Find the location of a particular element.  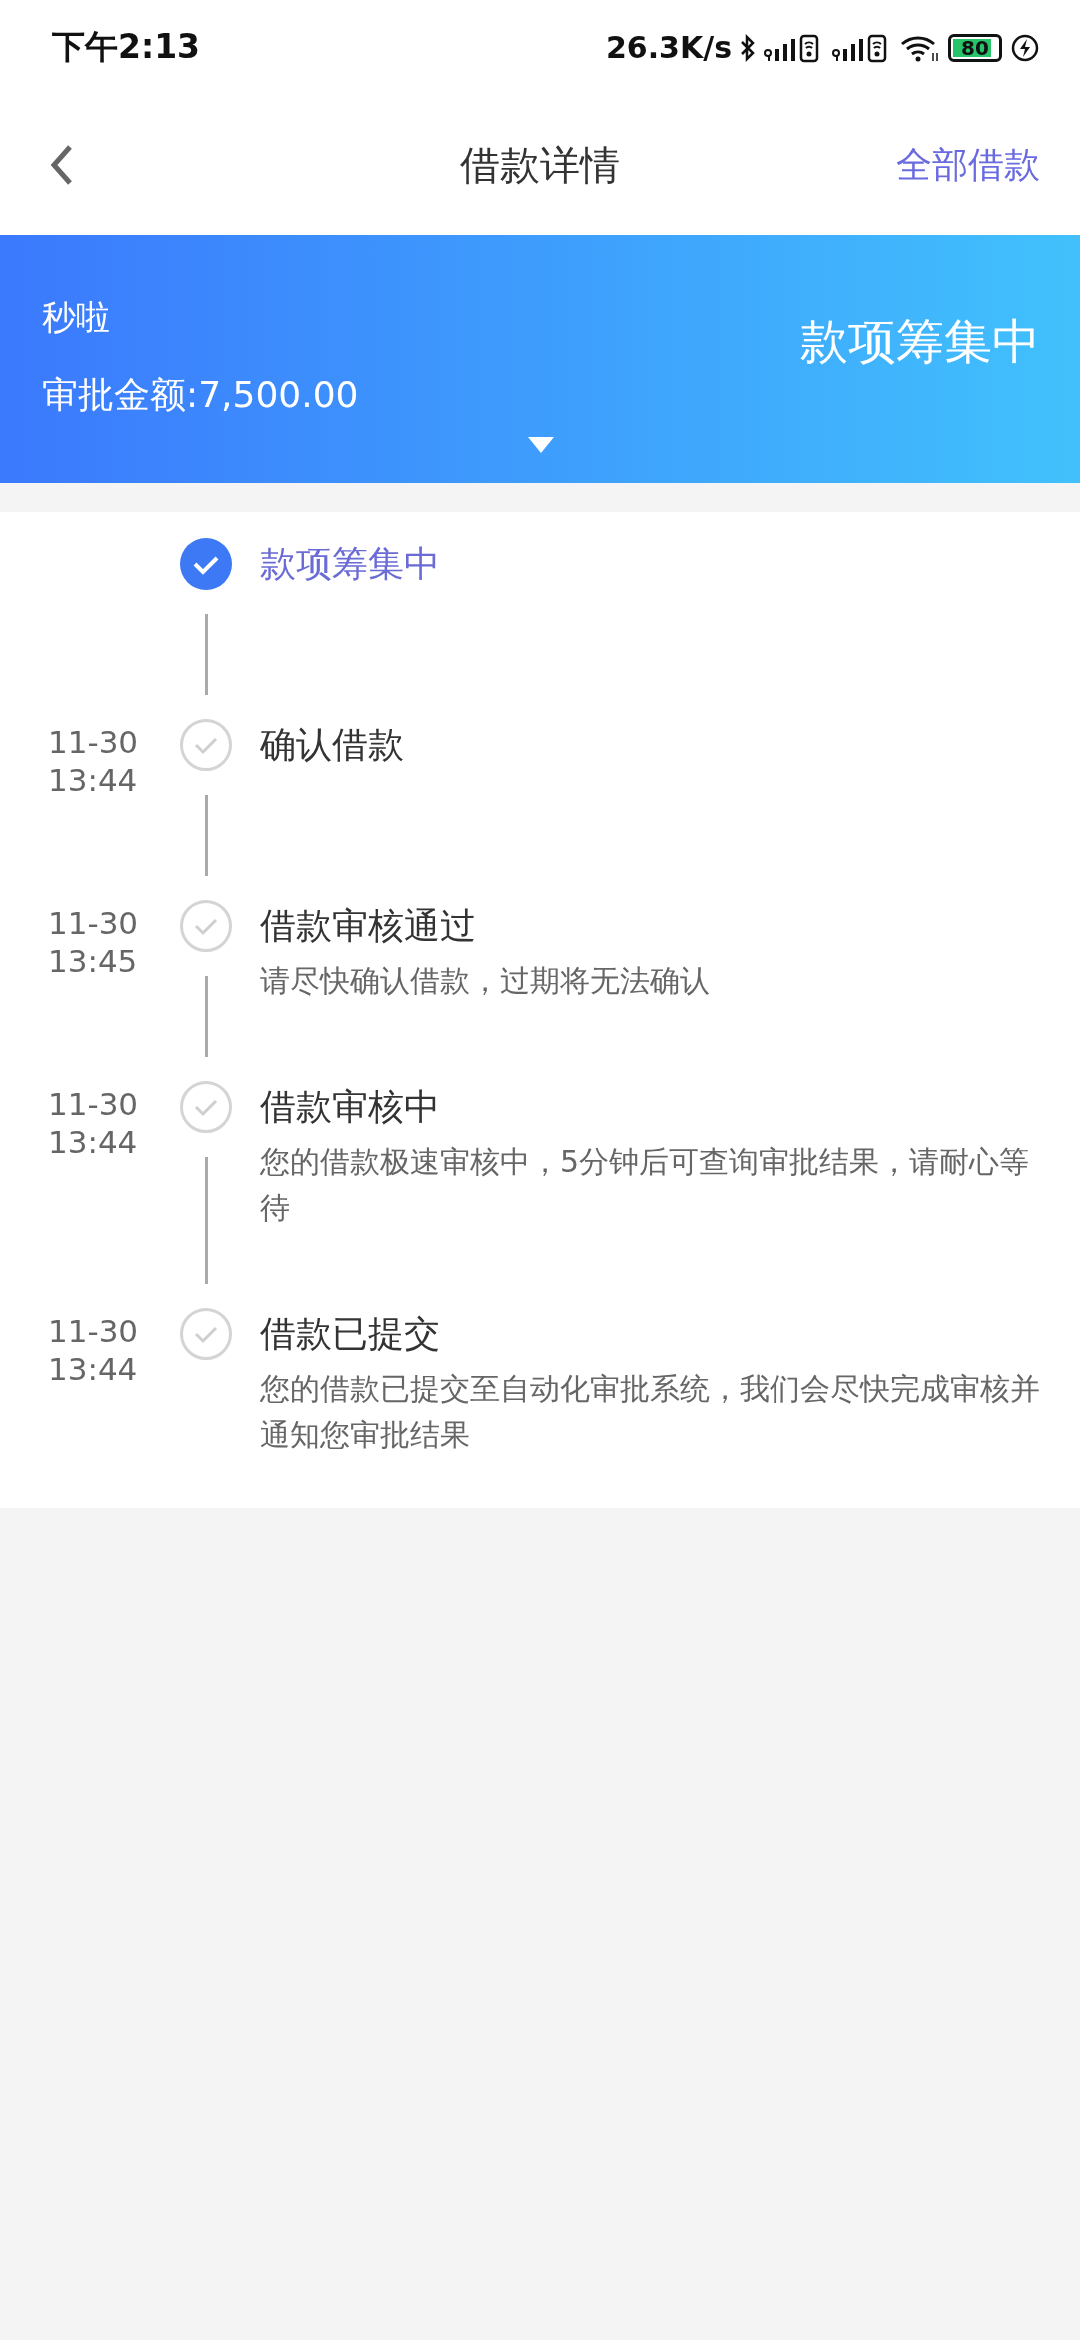

wifi-icon is located at coordinates (920, 47).